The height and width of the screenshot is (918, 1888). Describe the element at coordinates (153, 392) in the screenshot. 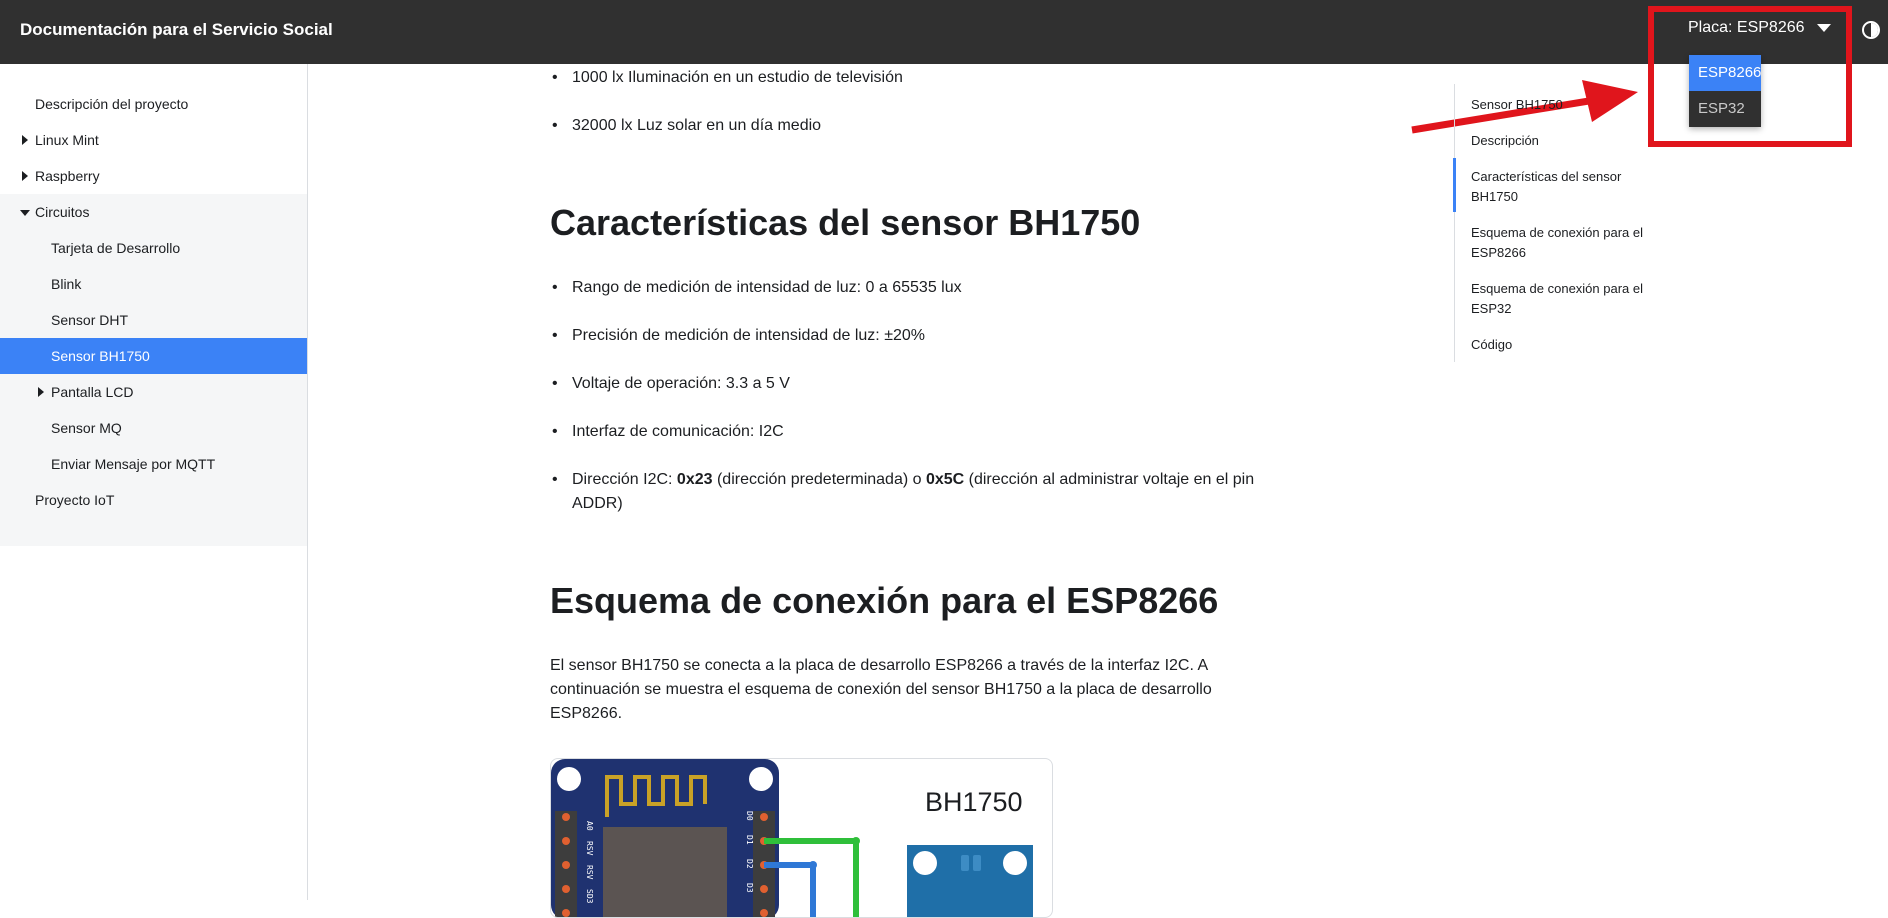

I see `sidebar-item-pantalla-lcd: Pantalla LCD` at that location.